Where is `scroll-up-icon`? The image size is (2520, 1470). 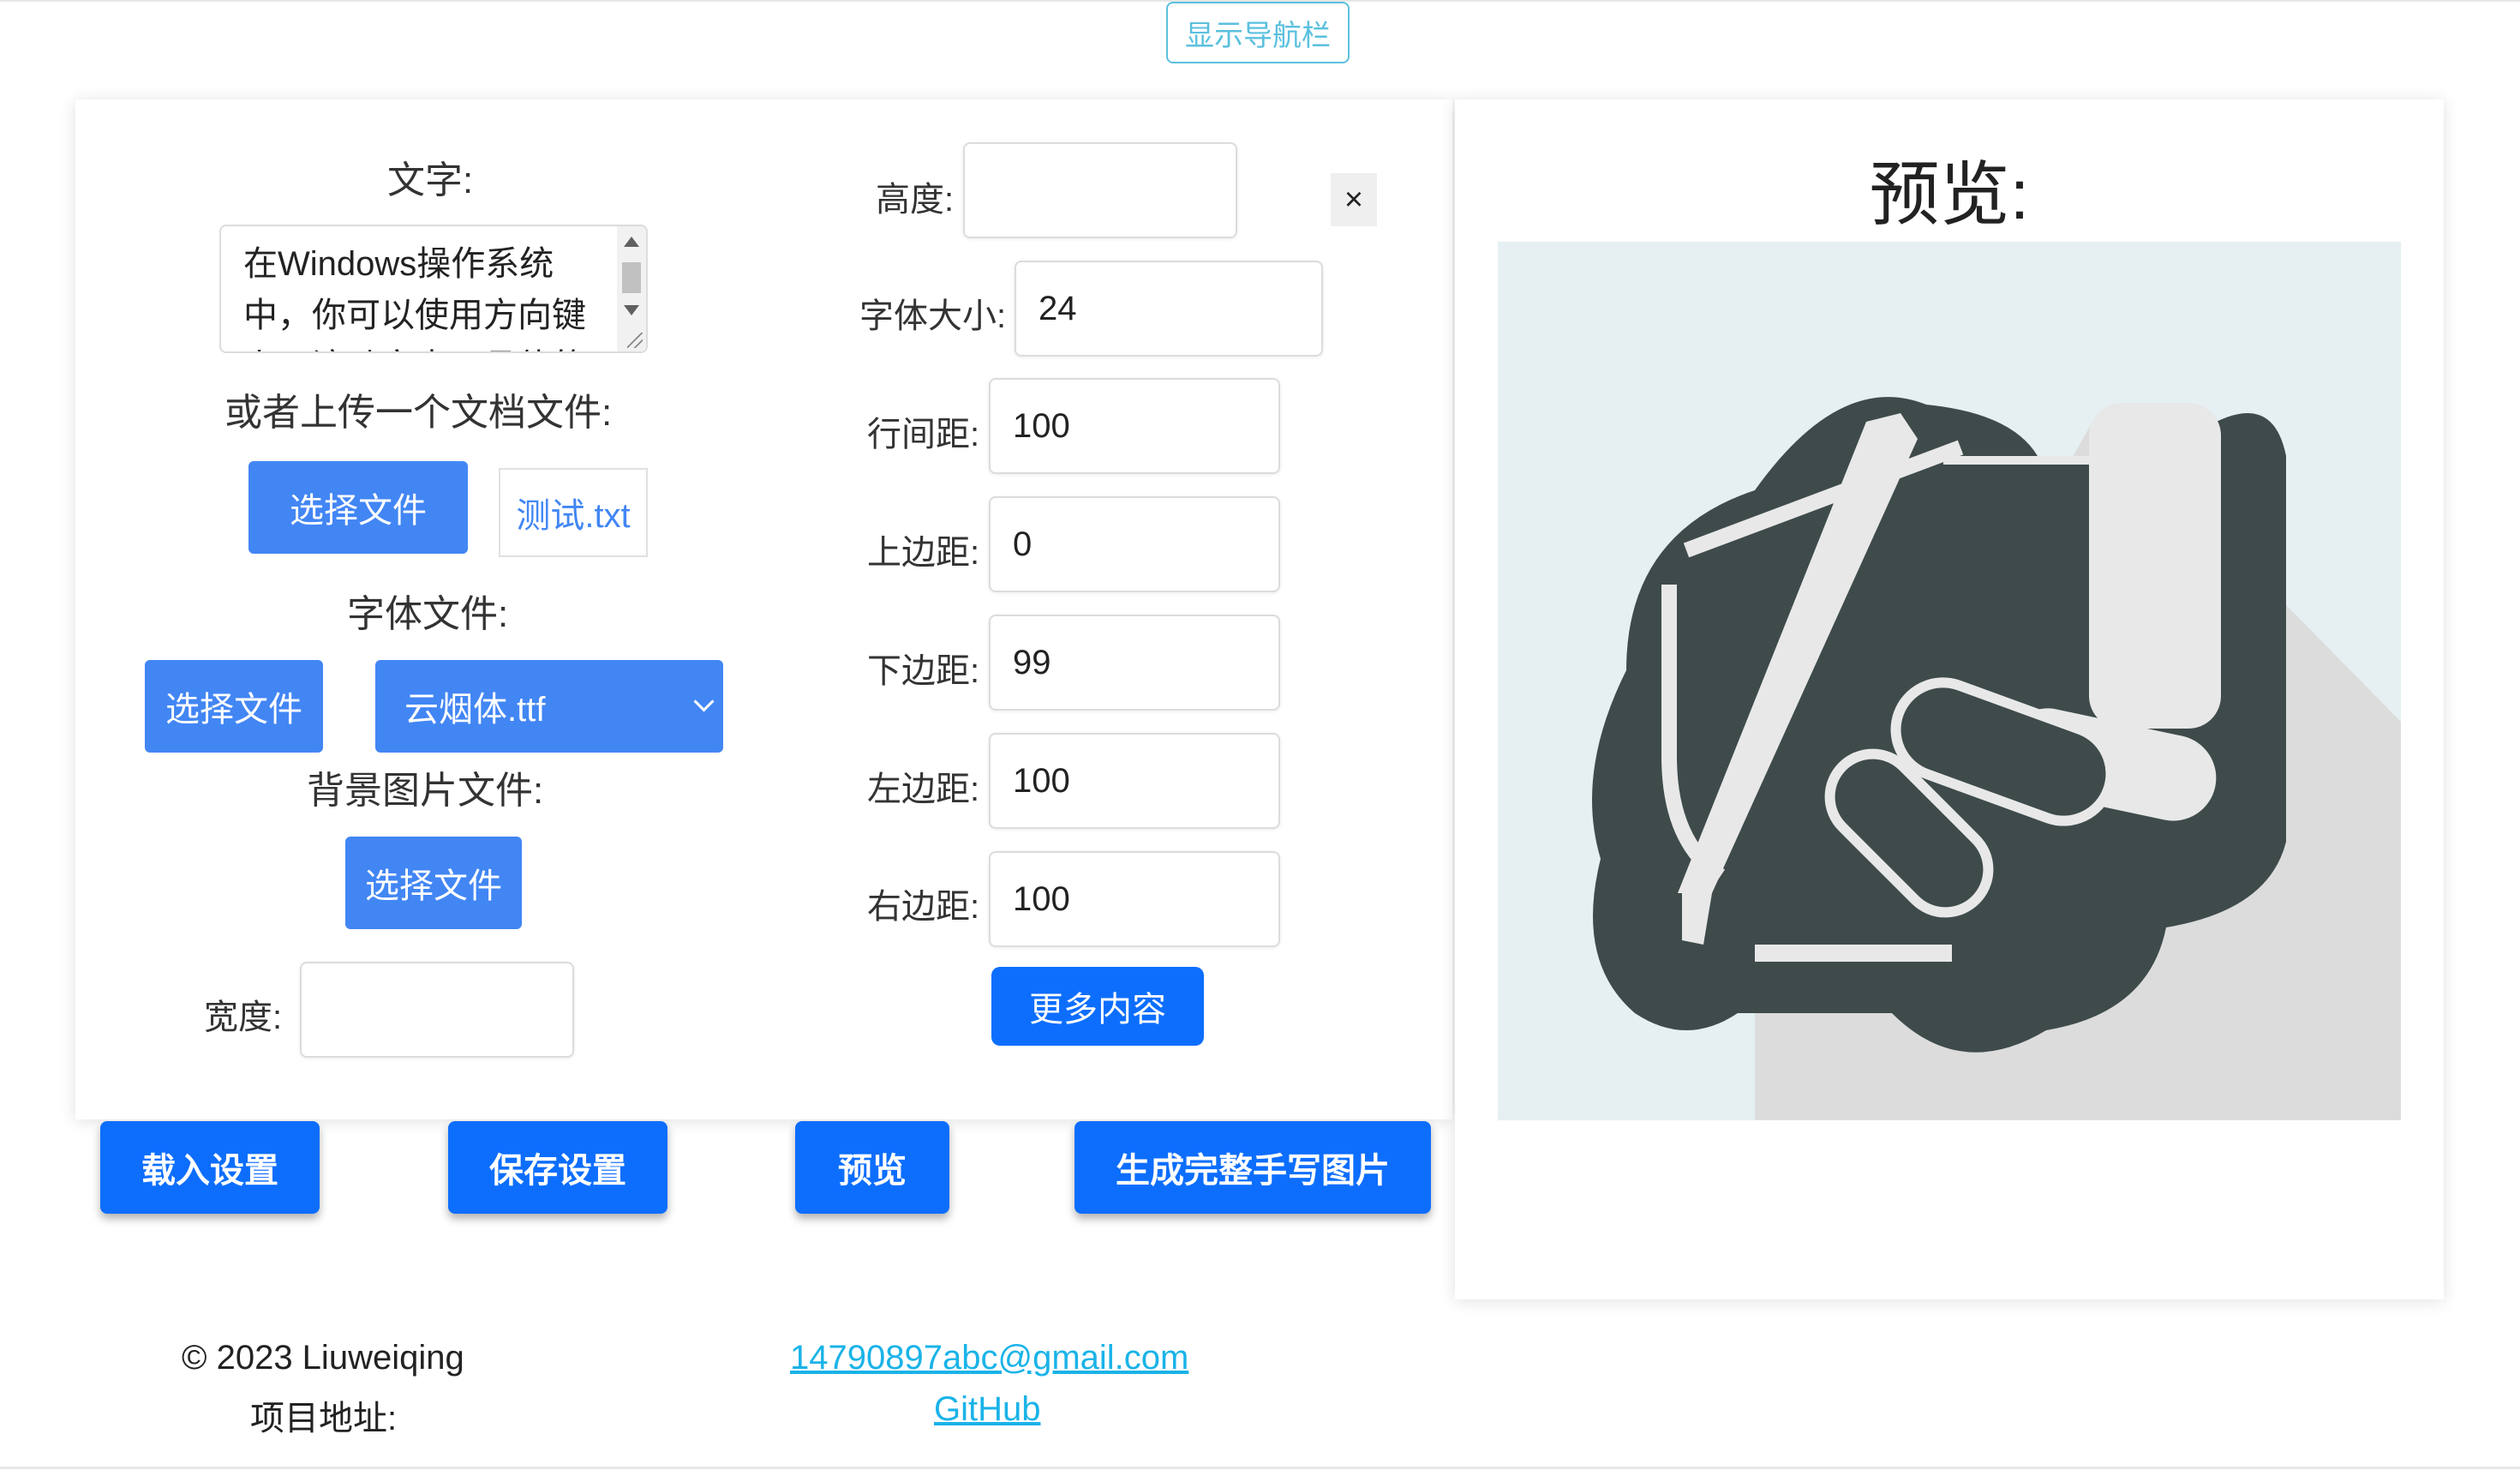
scroll-up-icon is located at coordinates (631, 242).